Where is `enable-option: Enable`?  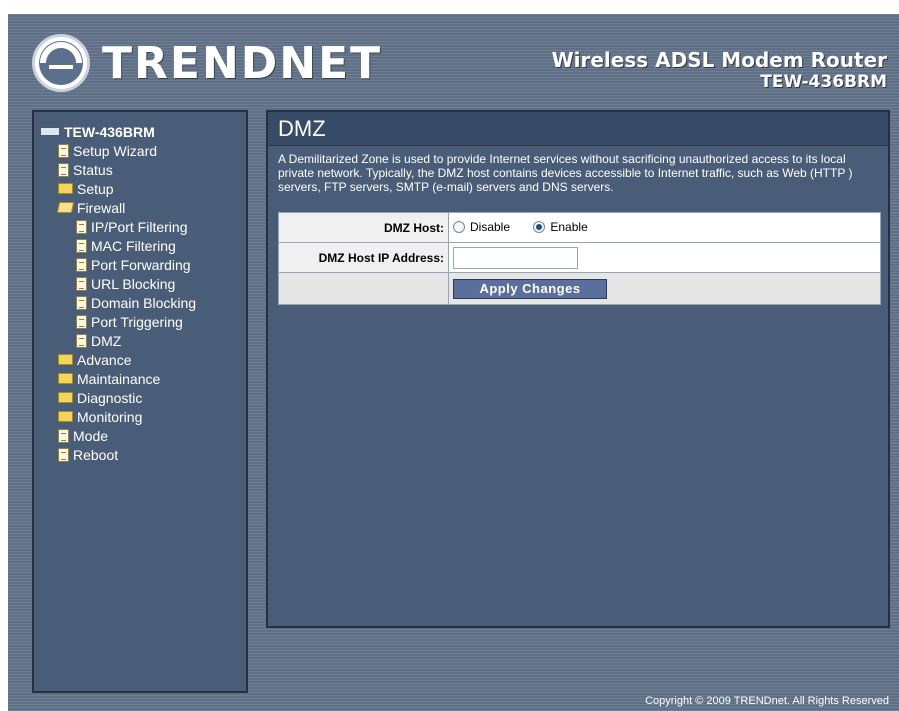 enable-option: Enable is located at coordinates (560, 226).